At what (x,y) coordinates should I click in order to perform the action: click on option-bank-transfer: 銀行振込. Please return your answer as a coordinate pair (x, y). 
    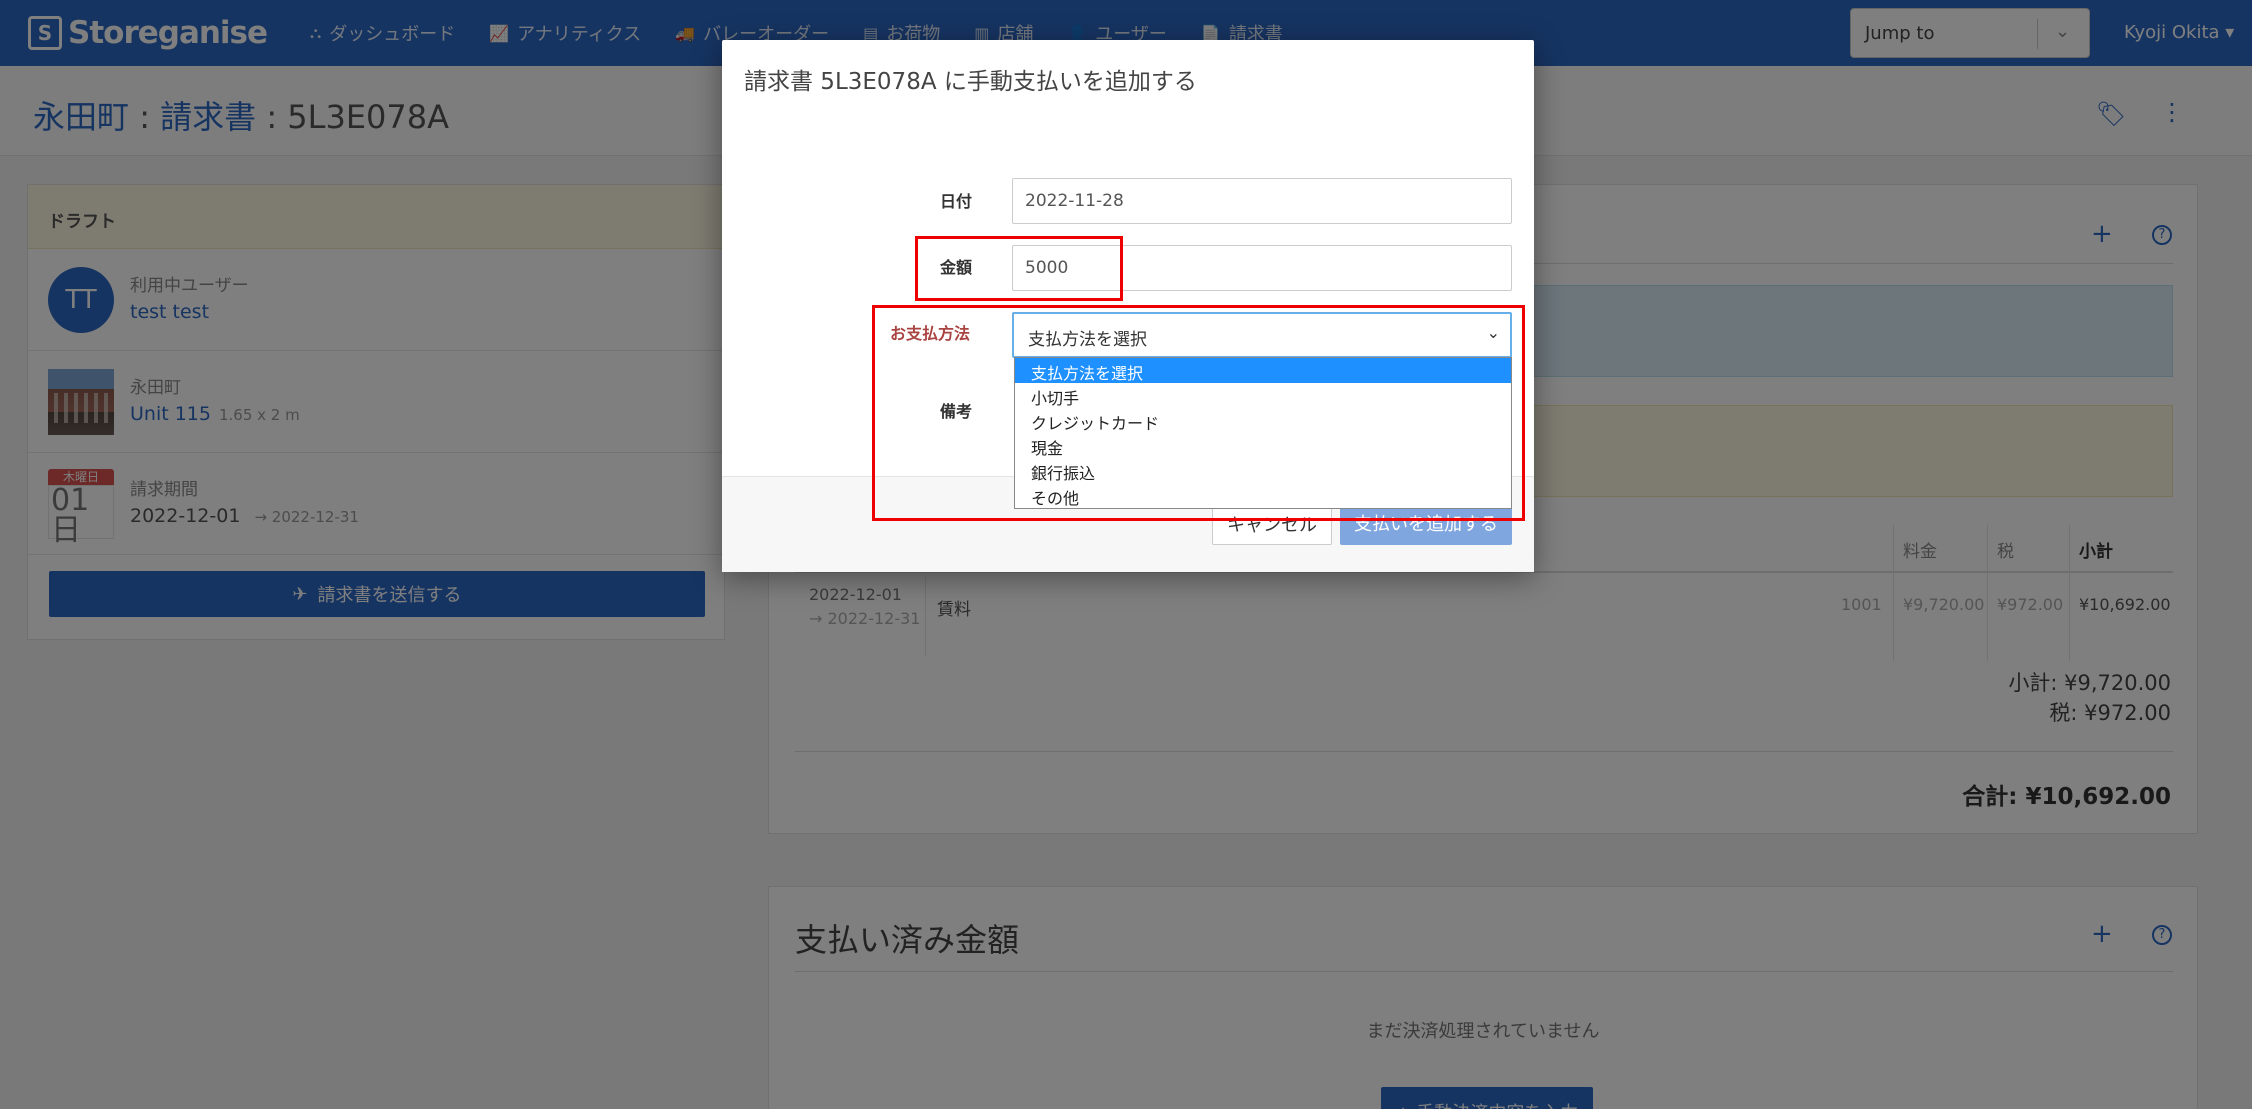
    Looking at the image, I should click on (1263, 470).